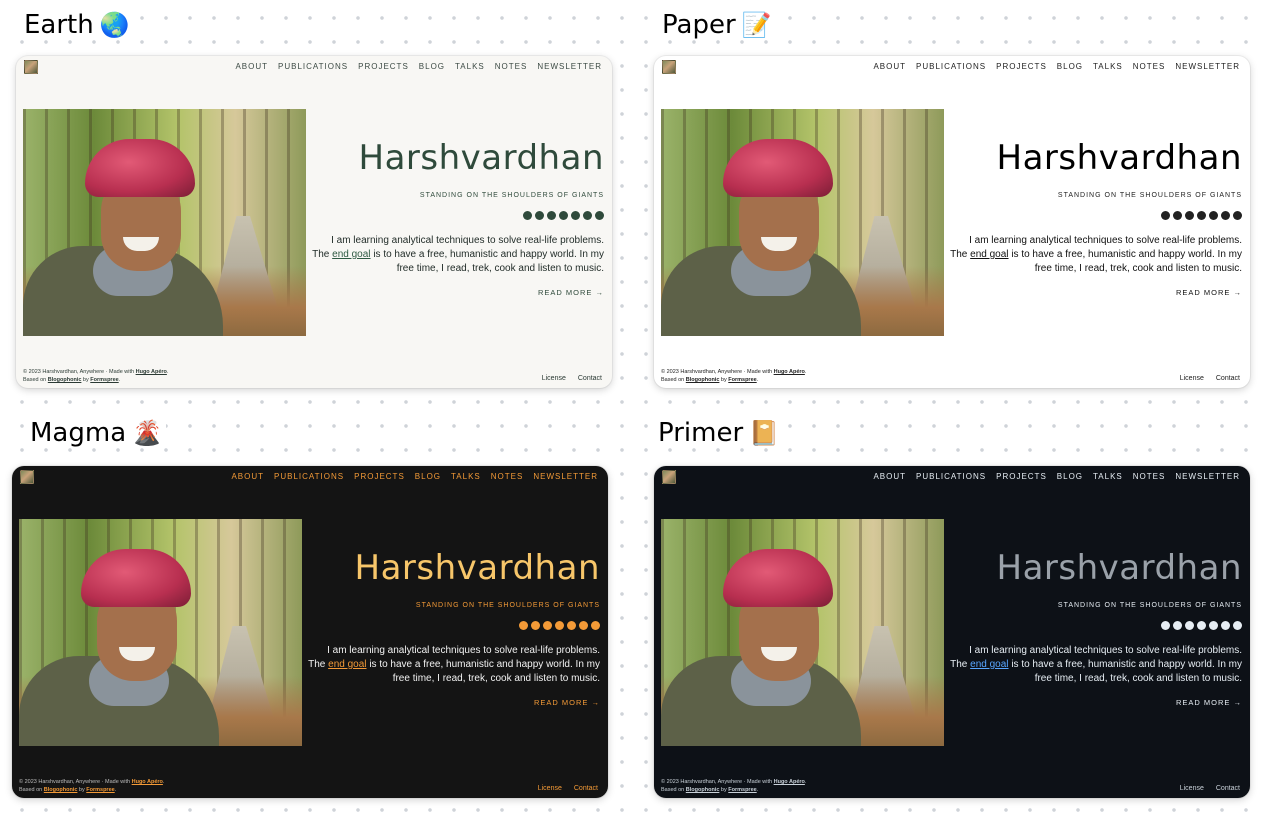 This screenshot has width=1268, height=820. What do you see at coordinates (78, 433) in the screenshot?
I see `theme-name: Magma` at bounding box center [78, 433].